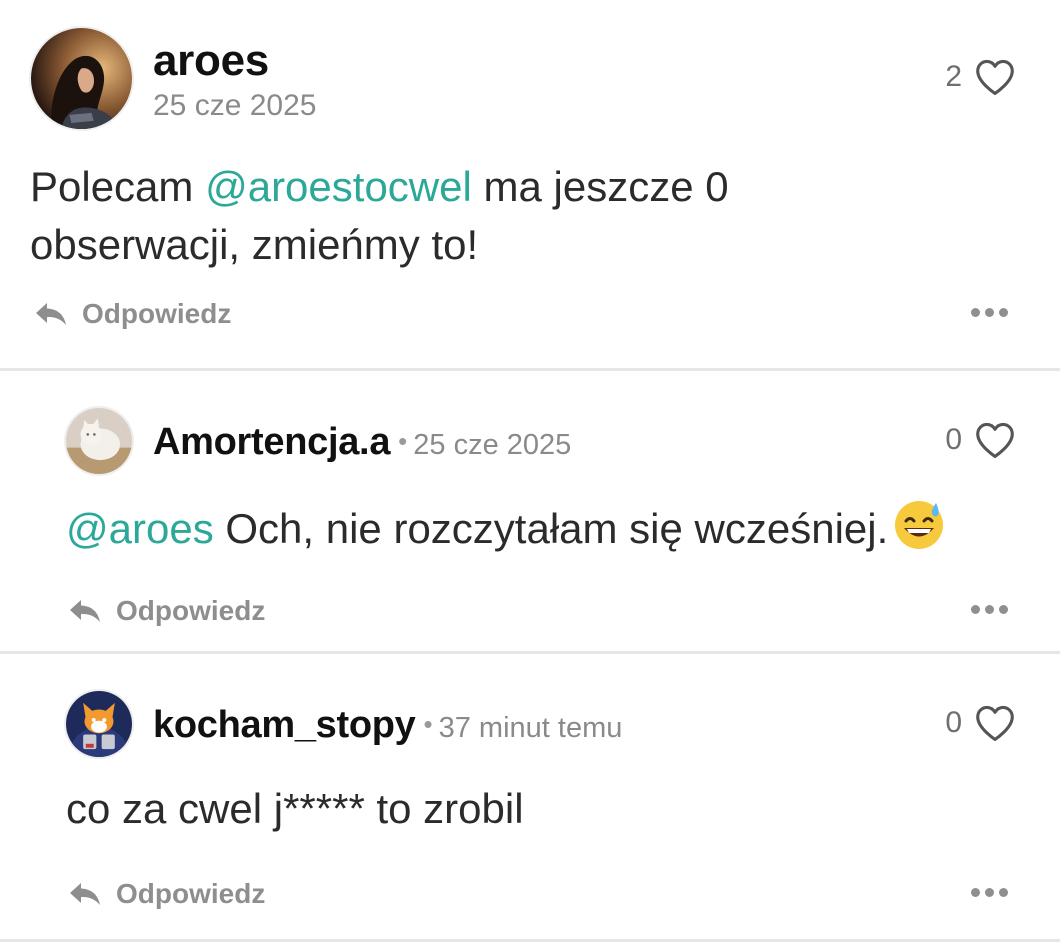 This screenshot has height=942, width=1060. Describe the element at coordinates (118, 186) in the screenshot. I see `comment-text-part: Polecam` at that location.